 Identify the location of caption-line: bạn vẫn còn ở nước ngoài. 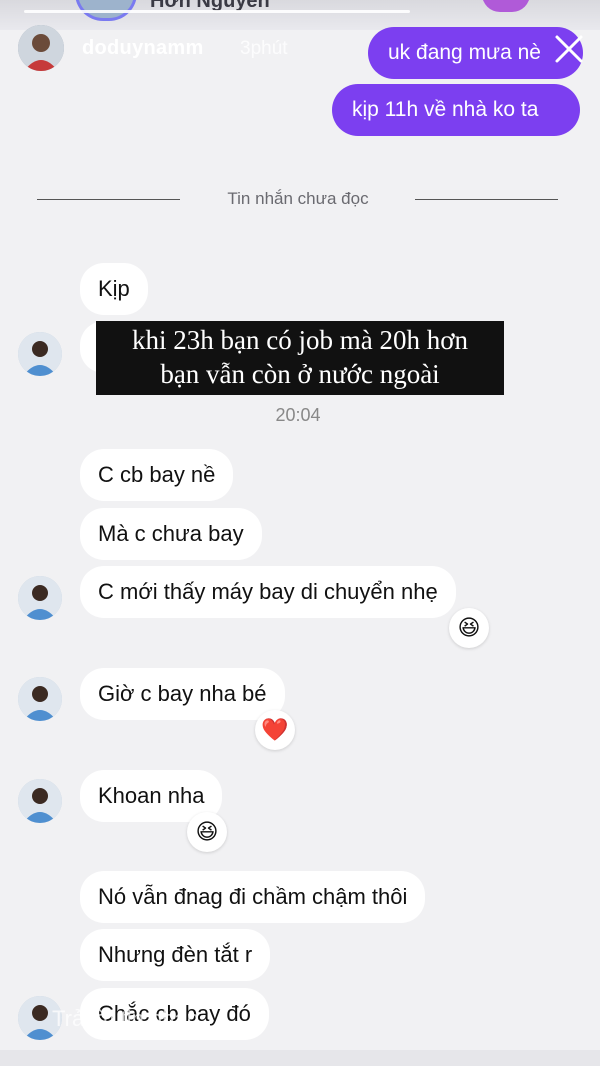
(300, 374).